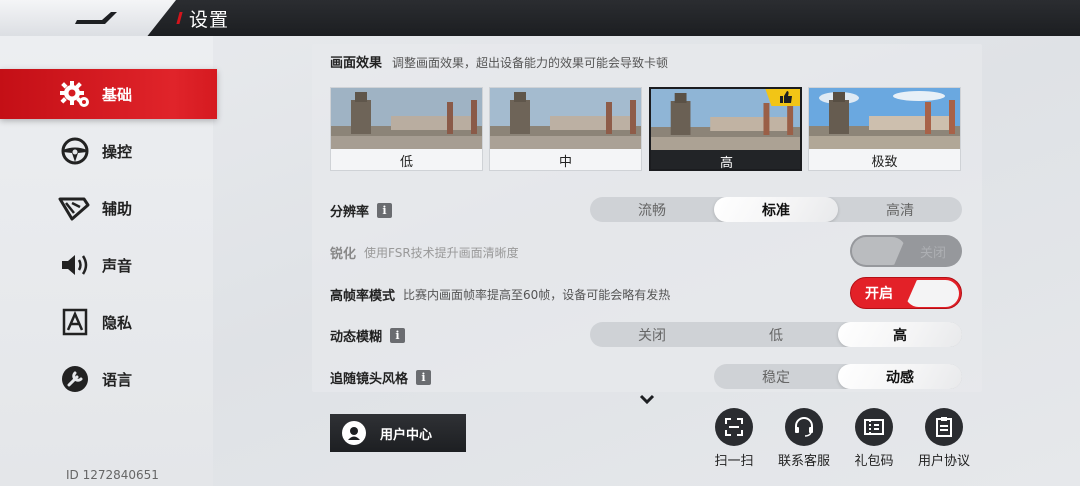 This screenshot has height=486, width=1080. I want to click on quality-card-label: 低, so click(406, 159).